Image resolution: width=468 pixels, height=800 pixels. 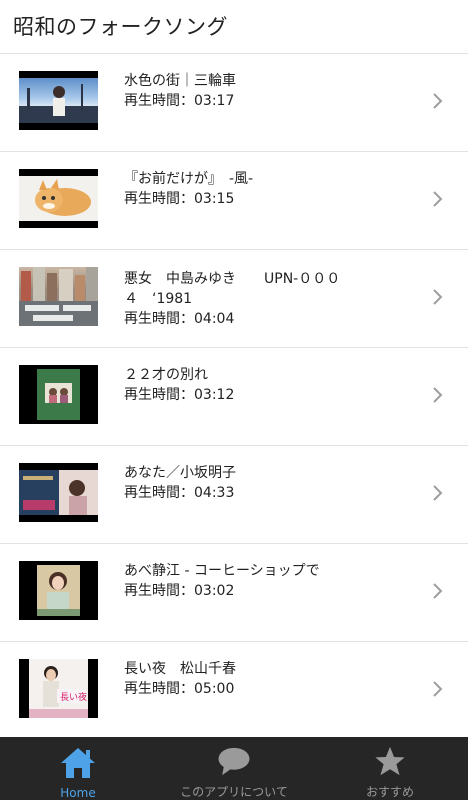 I want to click on video-duration: 再生時間：03:17, so click(x=179, y=101).